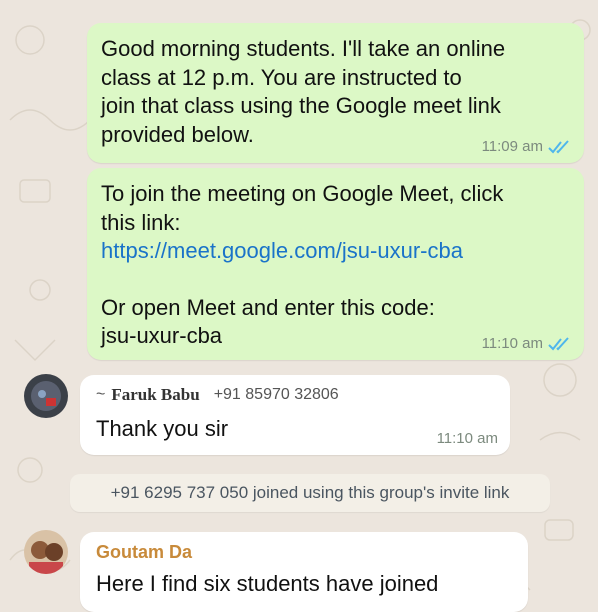 This screenshot has width=598, height=612. Describe the element at coordinates (267, 583) in the screenshot. I see `message-text: Here I find six students have joined` at that location.